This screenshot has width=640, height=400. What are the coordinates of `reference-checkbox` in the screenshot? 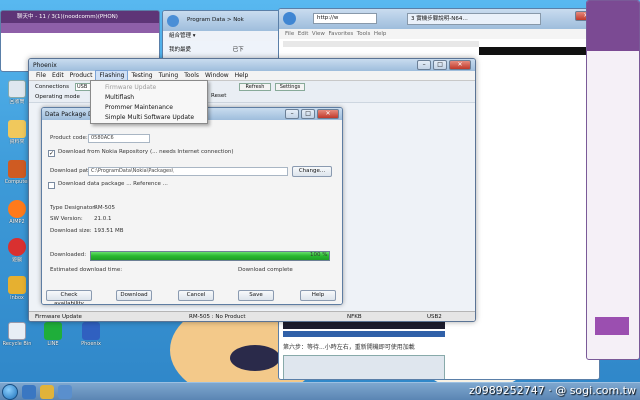 It's located at (51, 185).